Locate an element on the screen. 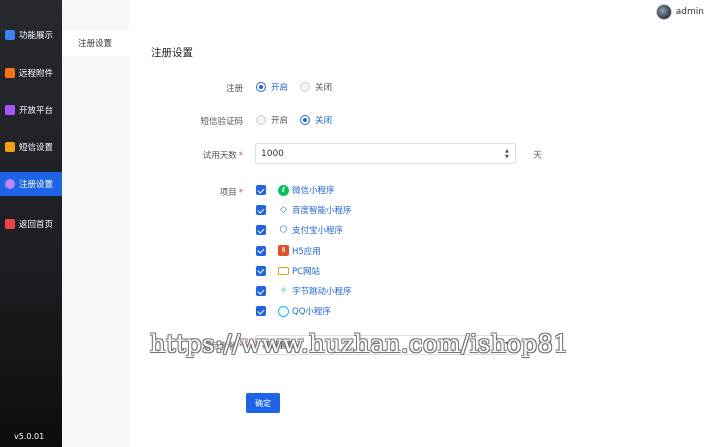 The image size is (726, 447). project-option-bytedance: ✧ 字节跳动小程序 is located at coordinates (304, 291).